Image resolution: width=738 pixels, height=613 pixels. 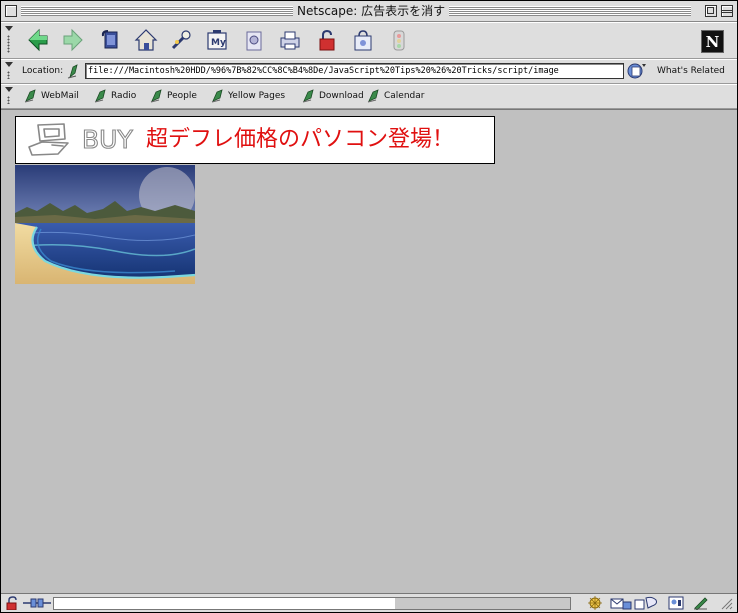 What do you see at coordinates (11, 11) in the screenshot?
I see `close-box` at bounding box center [11, 11].